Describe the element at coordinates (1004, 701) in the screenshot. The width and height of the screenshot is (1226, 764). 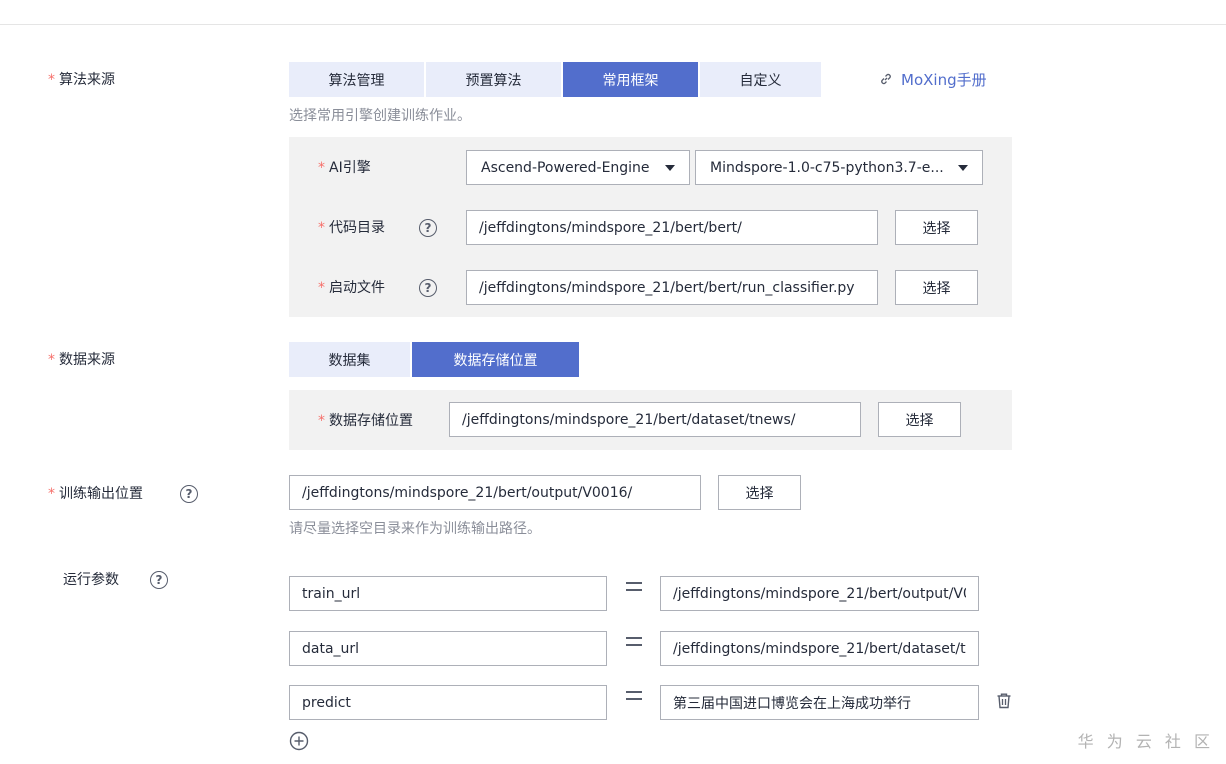
I see `trash-icon` at that location.